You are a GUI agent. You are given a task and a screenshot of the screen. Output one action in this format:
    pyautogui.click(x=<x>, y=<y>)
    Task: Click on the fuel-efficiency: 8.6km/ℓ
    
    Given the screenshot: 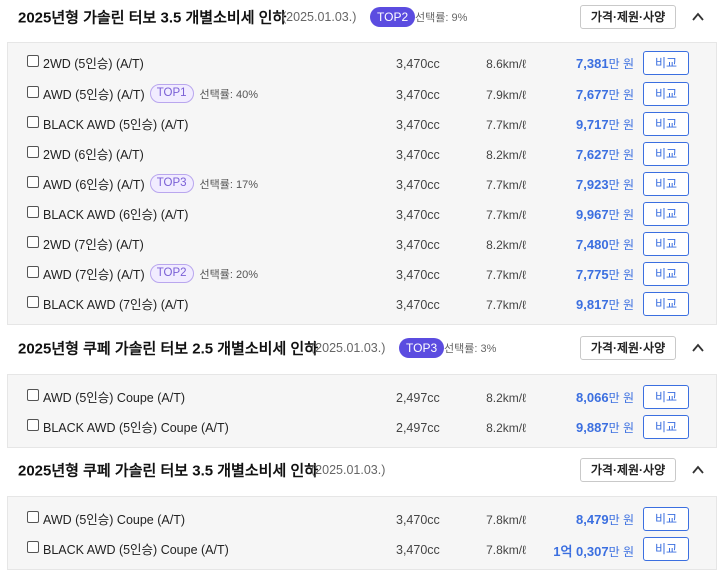 What is the action you would take?
    pyautogui.click(x=506, y=64)
    